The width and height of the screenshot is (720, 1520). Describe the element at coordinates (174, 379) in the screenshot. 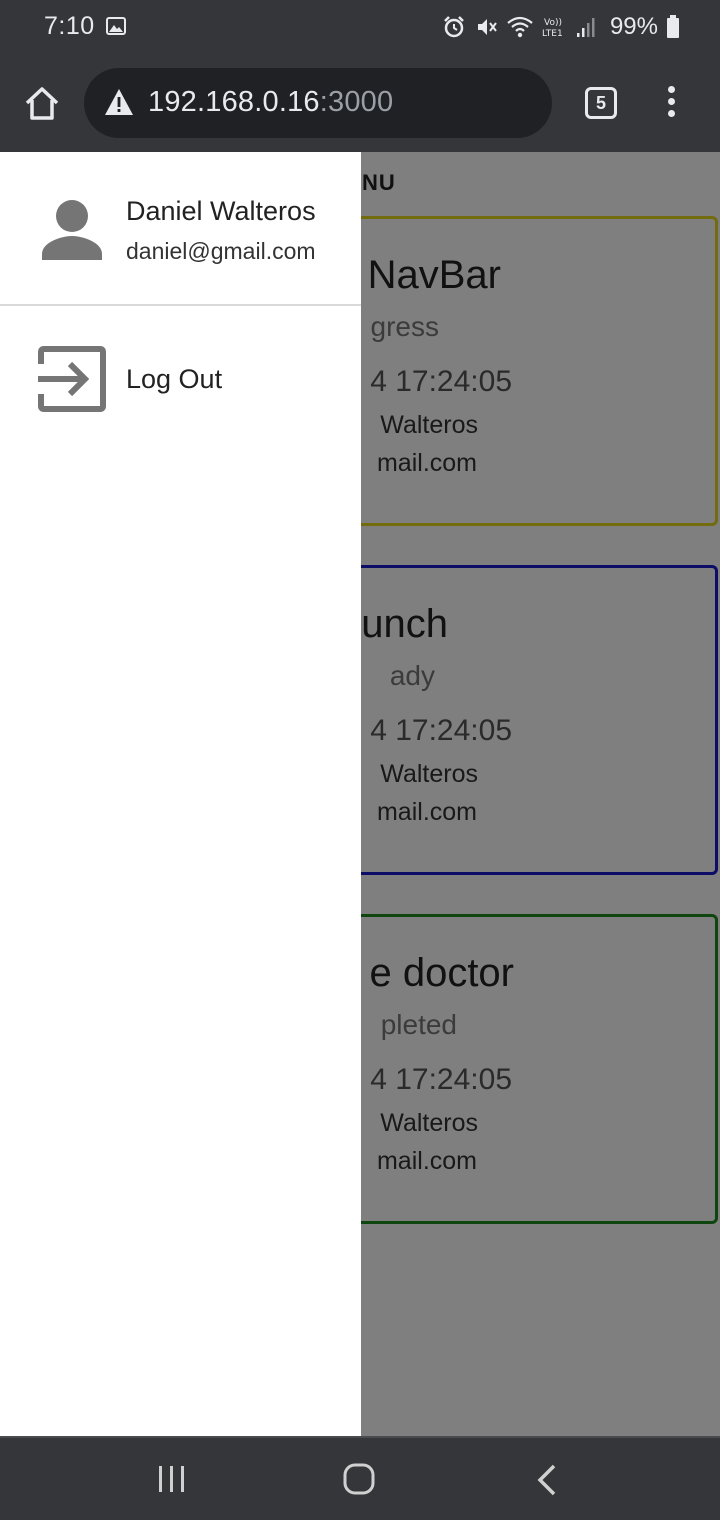

I see `logout-label: Log Out` at that location.